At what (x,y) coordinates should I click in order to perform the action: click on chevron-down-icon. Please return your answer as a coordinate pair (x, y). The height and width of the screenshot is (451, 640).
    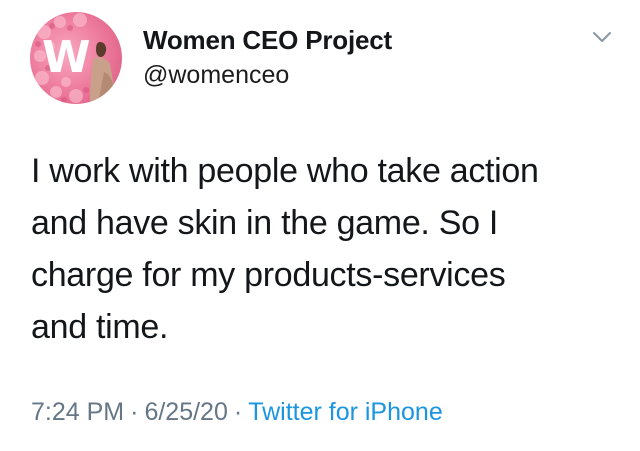
    Looking at the image, I should click on (602, 37).